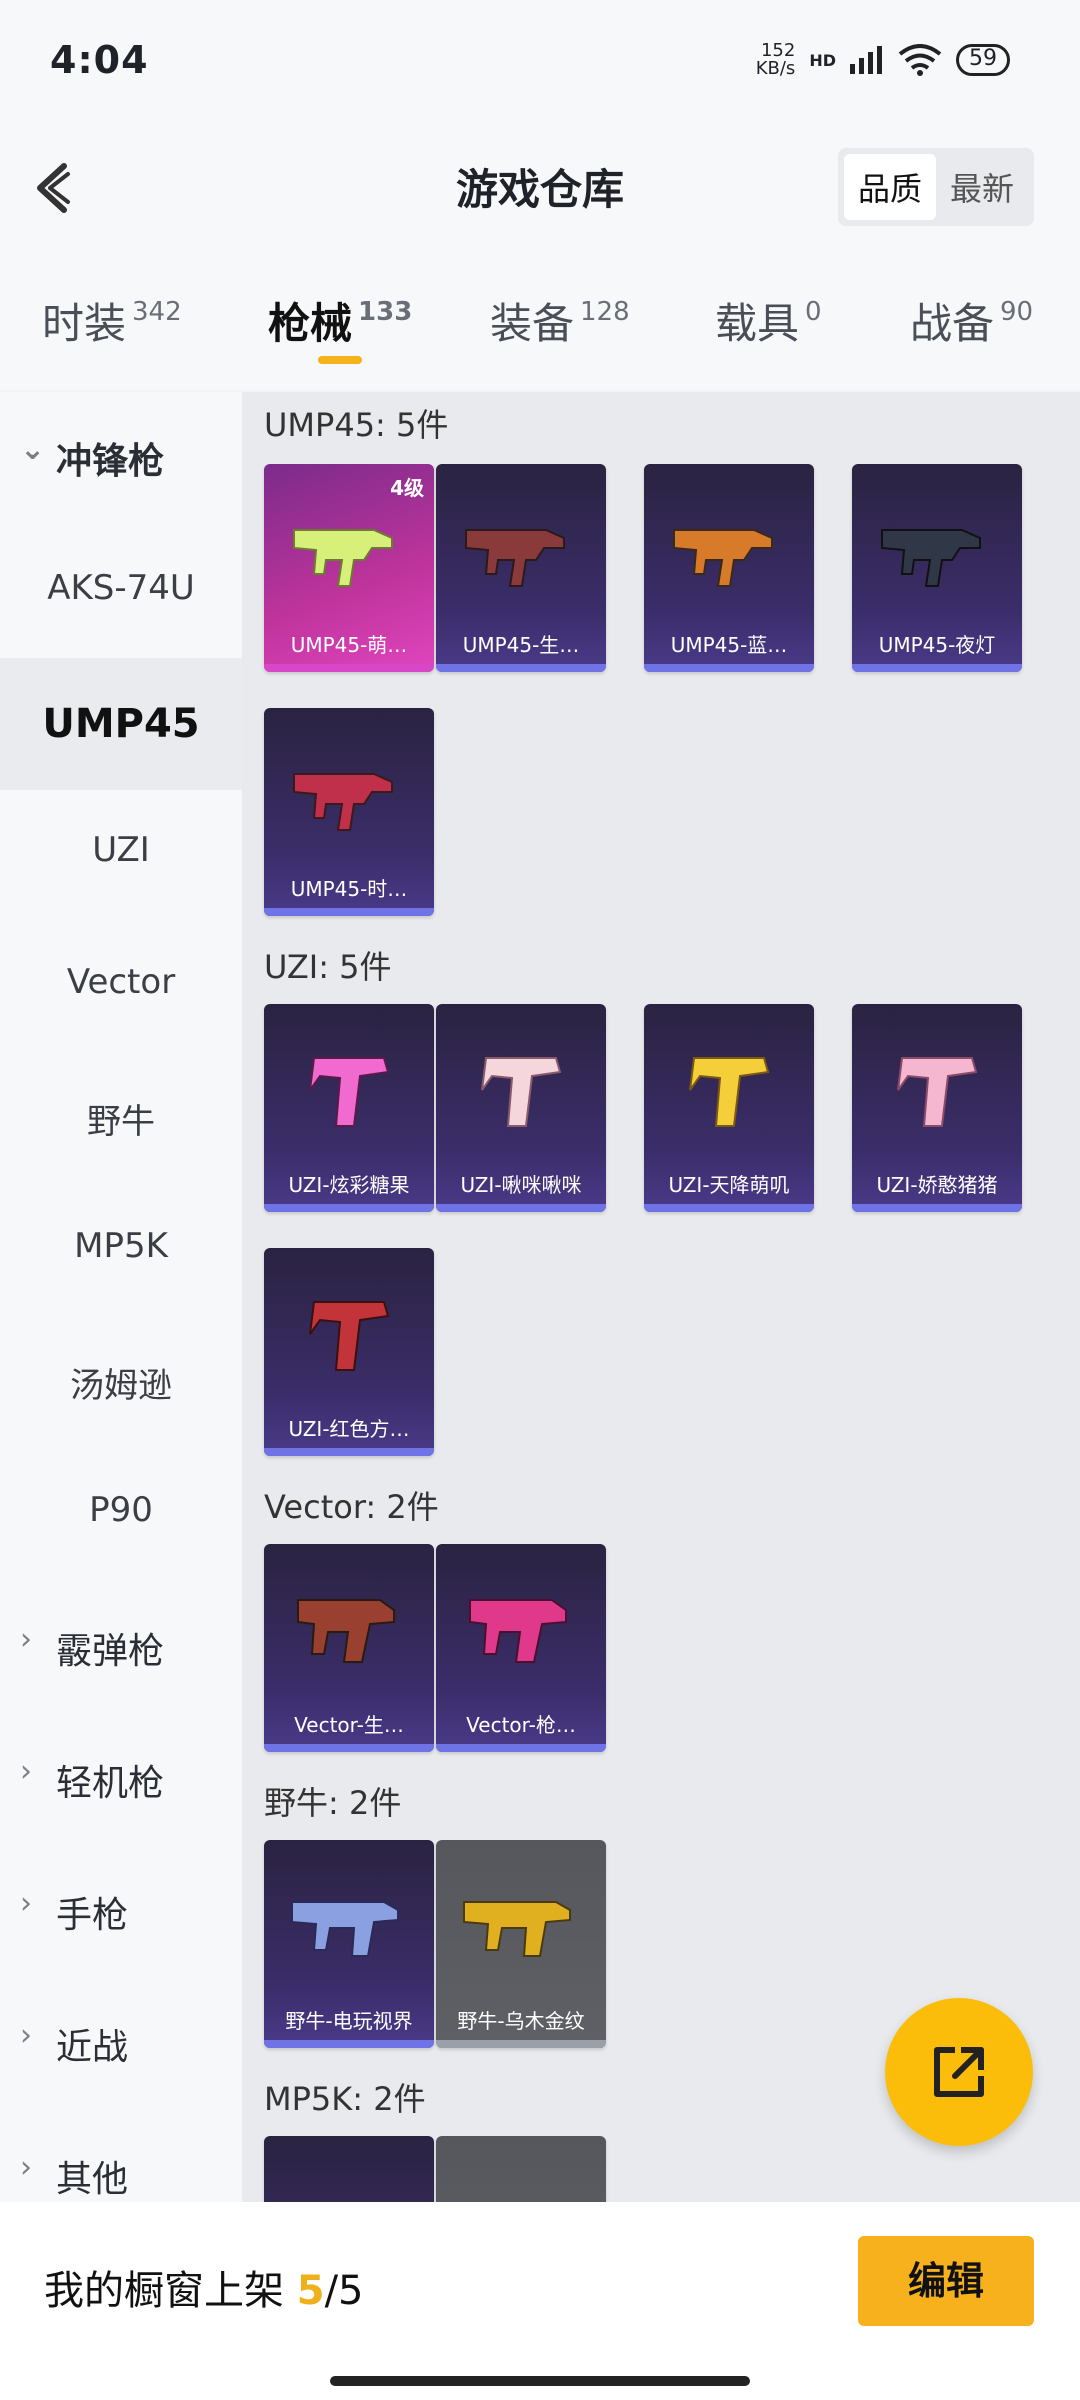  Describe the element at coordinates (540, 190) in the screenshot. I see `top-header: 游戏仓库 品质 最新` at that location.